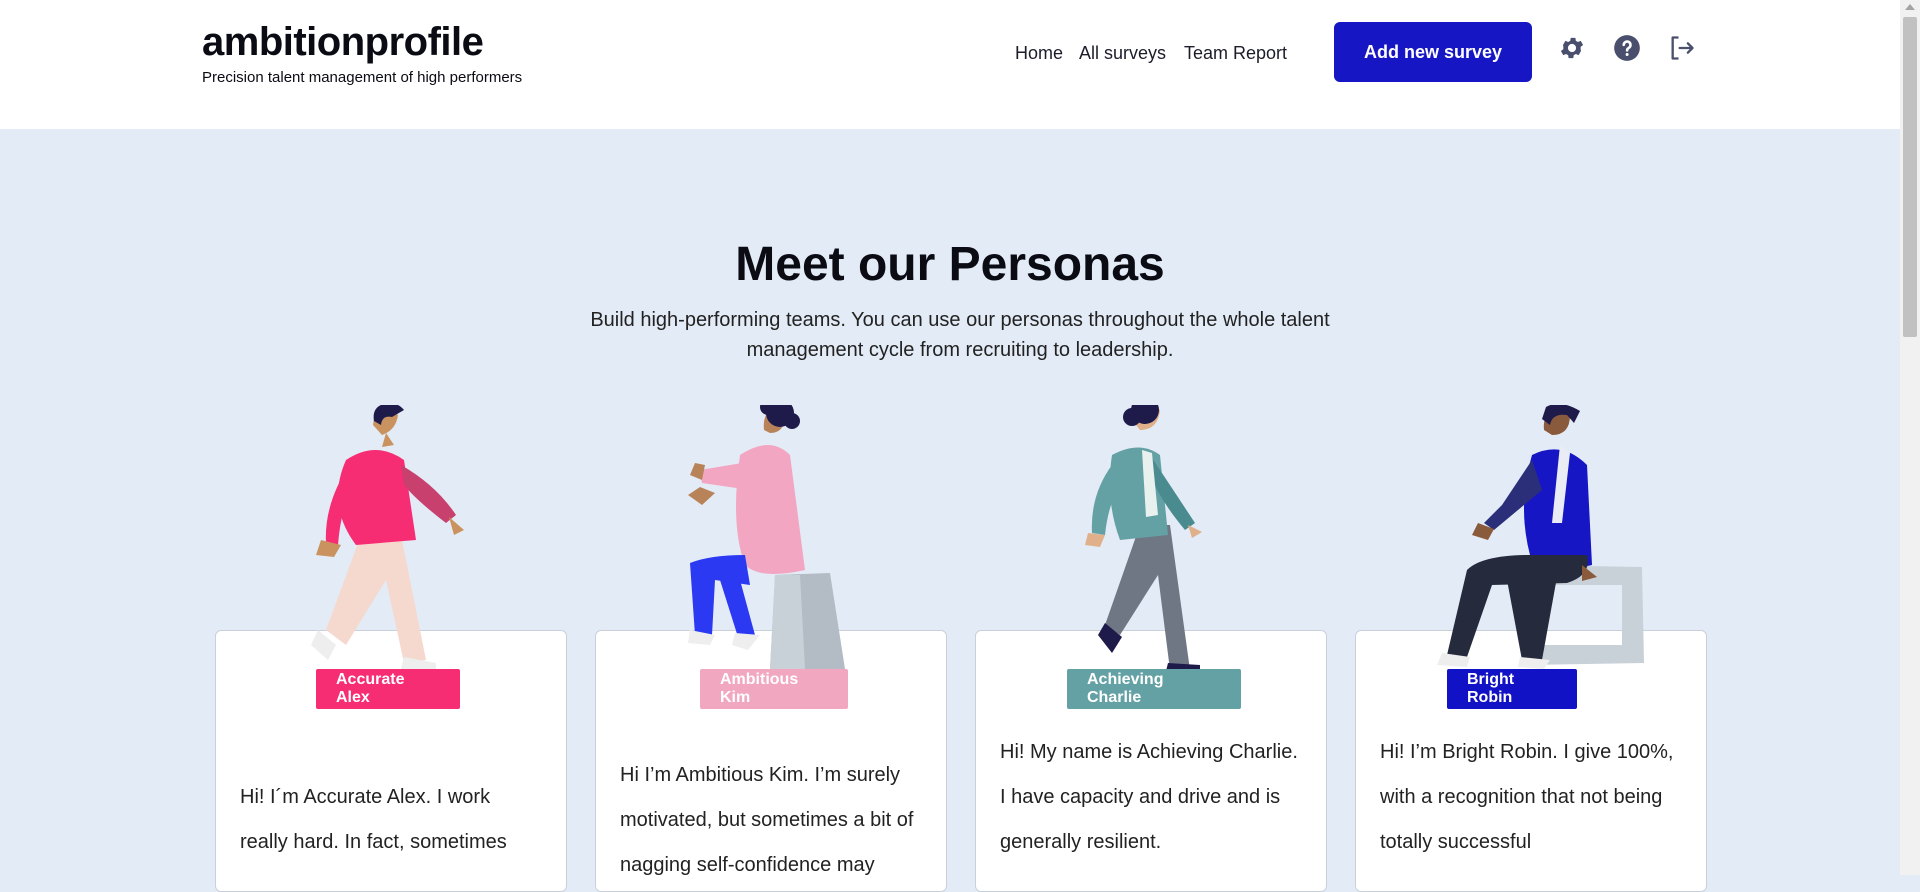  What do you see at coordinates (1627, 48) in the screenshot?
I see `question-circle-icon` at bounding box center [1627, 48].